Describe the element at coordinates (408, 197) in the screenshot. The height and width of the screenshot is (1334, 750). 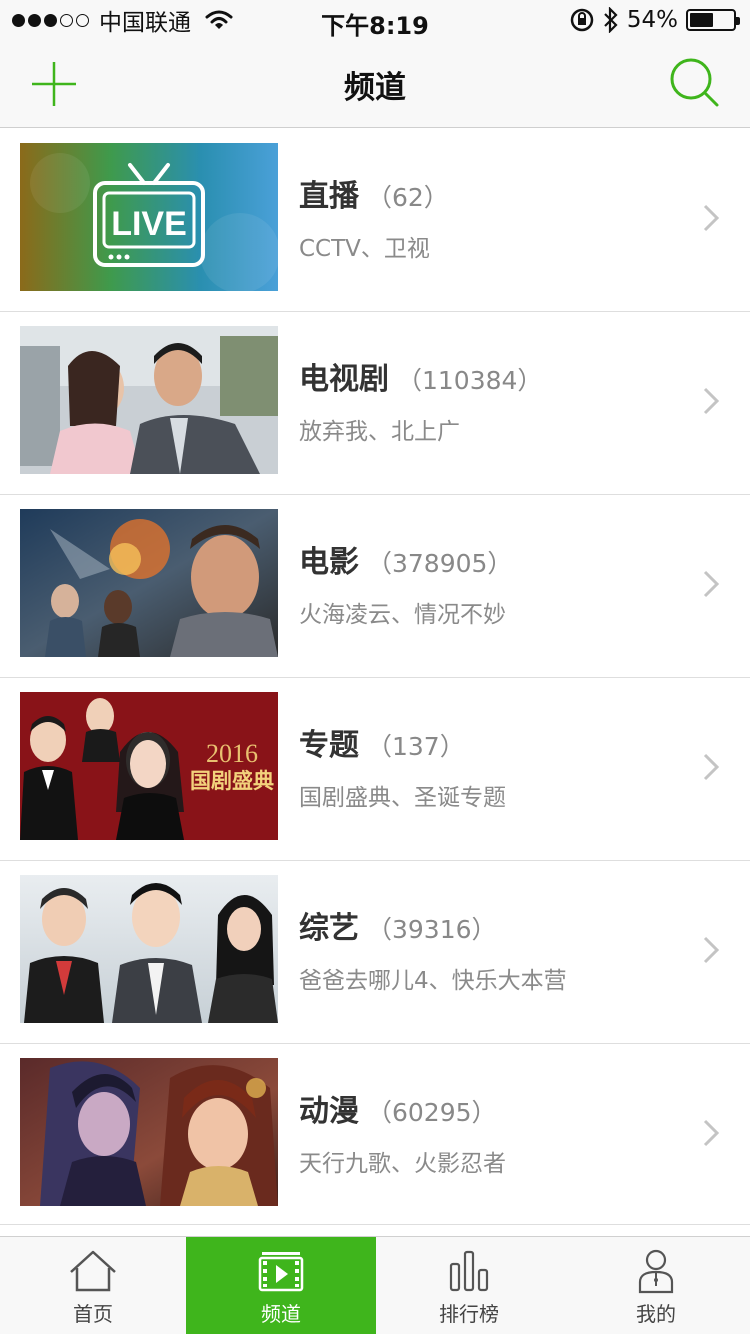
I see `channel-count: （62）` at that location.